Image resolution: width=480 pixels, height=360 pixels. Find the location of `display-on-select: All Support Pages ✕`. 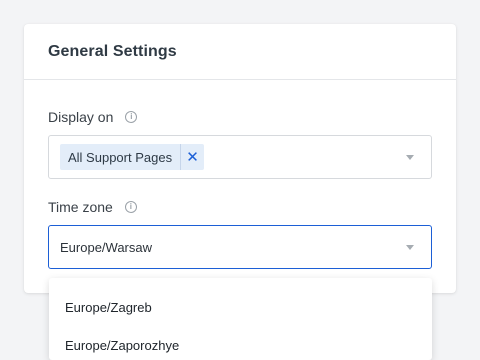

display-on-select: All Support Pages ✕ is located at coordinates (240, 157).